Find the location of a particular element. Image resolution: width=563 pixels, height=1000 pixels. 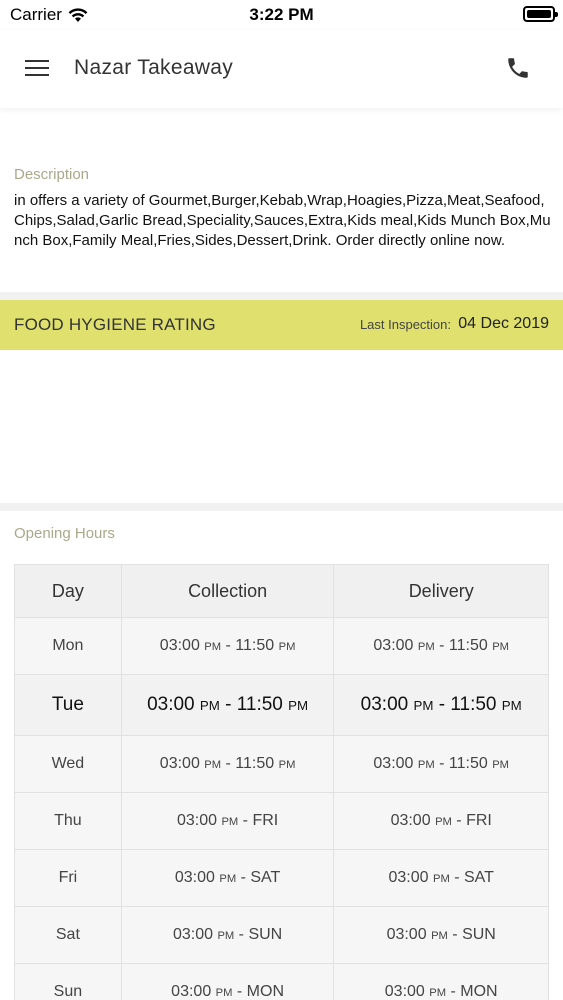

collection-hours-cell: 03:00 PM - MON is located at coordinates (227, 981).